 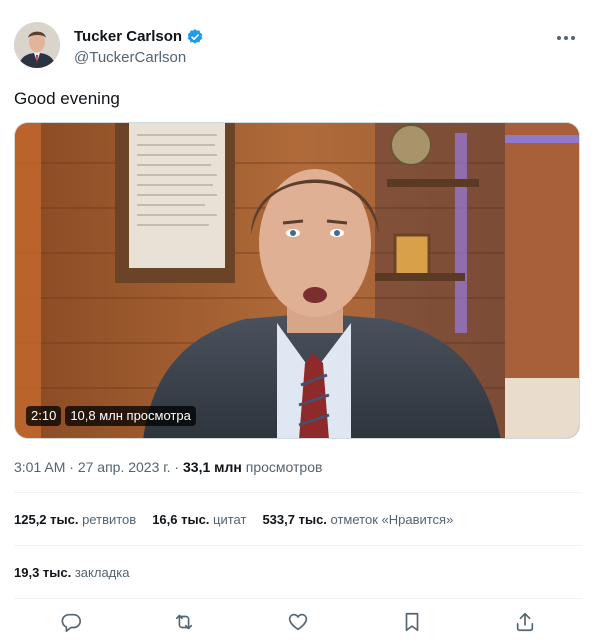 I want to click on heart-icon, so click(x=298, y=622).